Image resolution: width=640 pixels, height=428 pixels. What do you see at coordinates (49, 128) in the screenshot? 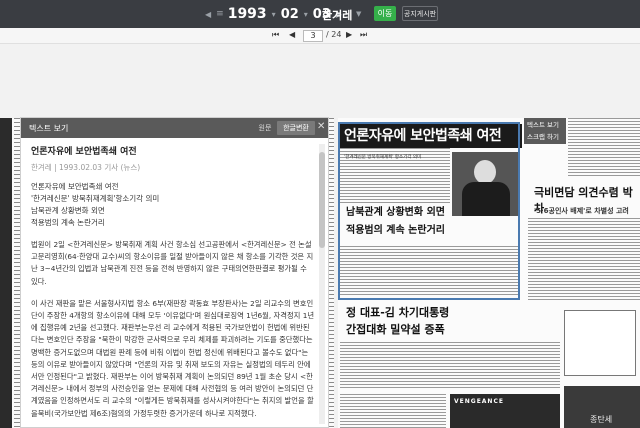
I see `panel-title: 텍스트 보기` at bounding box center [49, 128].